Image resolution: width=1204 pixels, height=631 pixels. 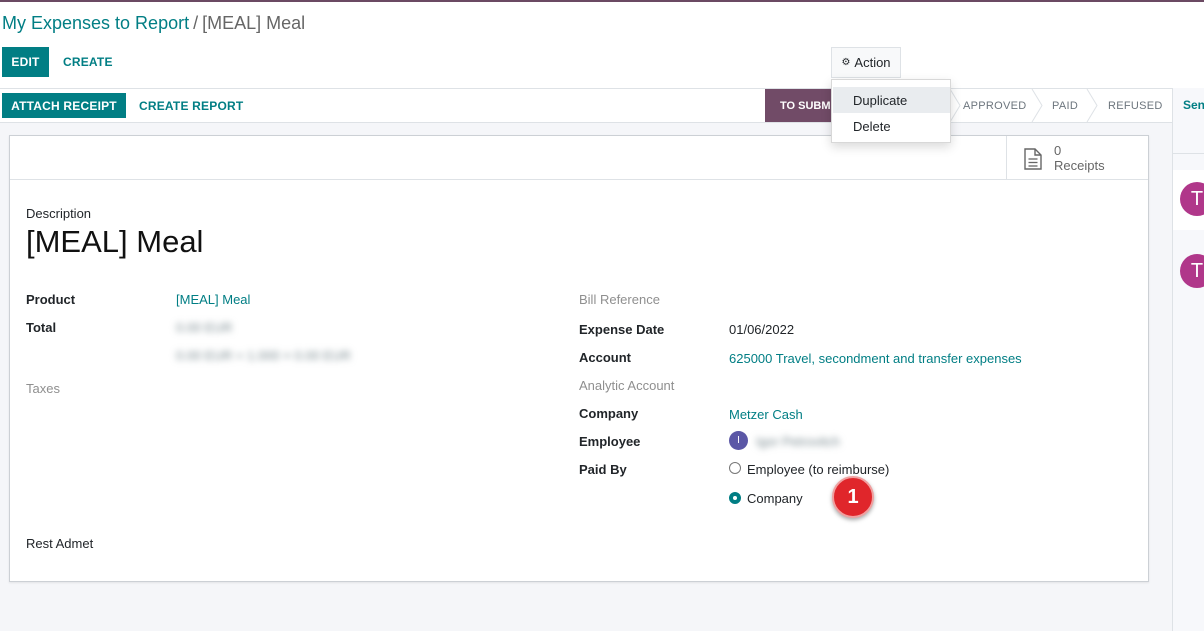 I want to click on chatter-divider, so click(x=1188, y=153).